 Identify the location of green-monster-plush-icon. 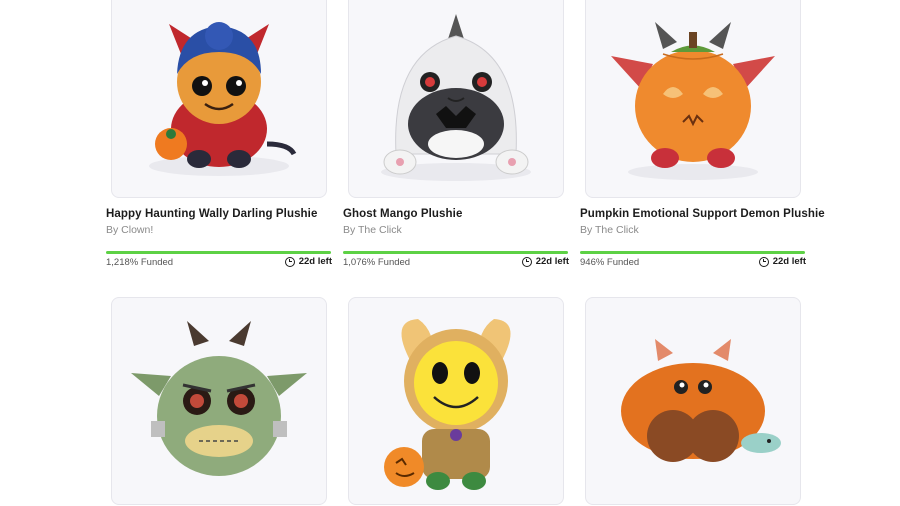
(219, 398).